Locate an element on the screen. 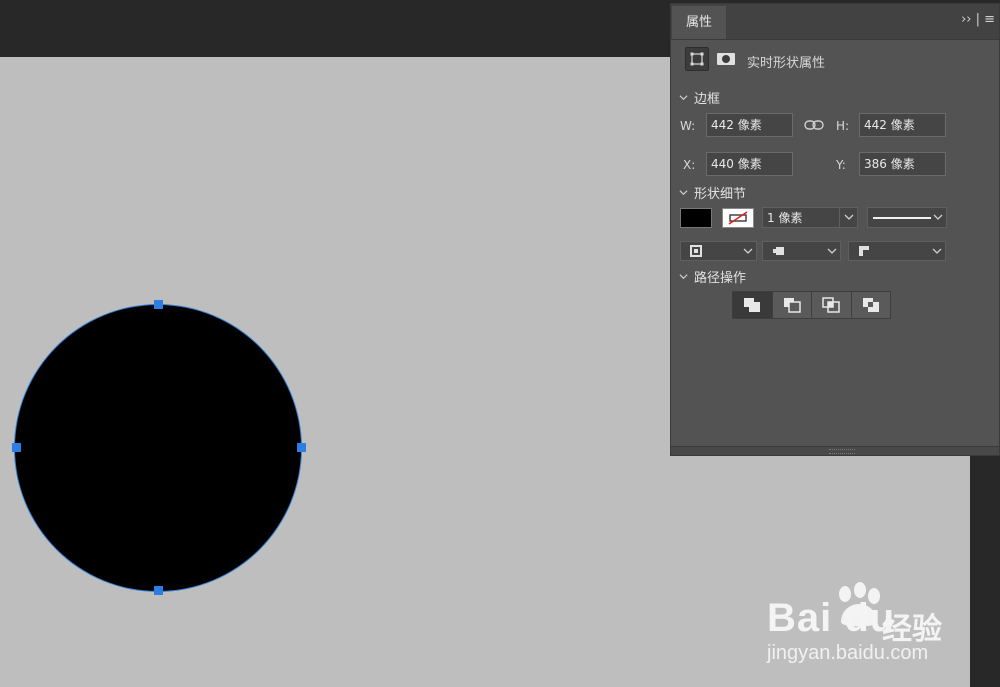  stroke-type-dropdown is located at coordinates (907, 217).